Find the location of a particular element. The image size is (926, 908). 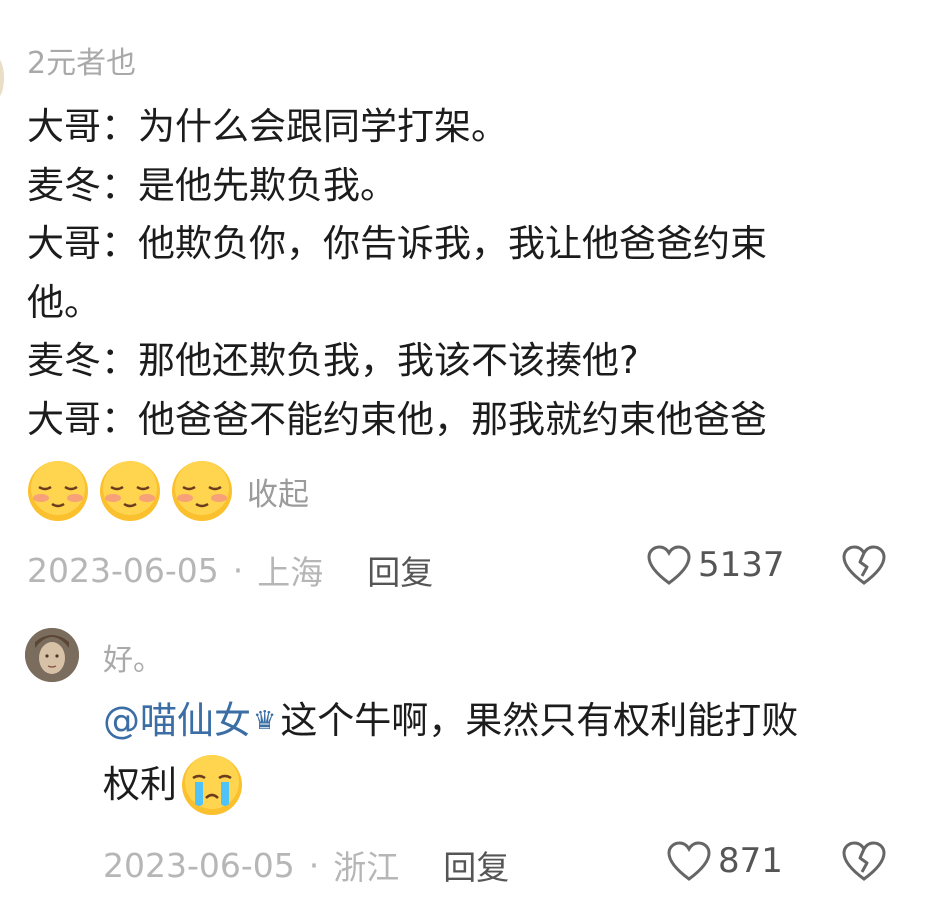

comment-text: @喵仙女 ♛ 这个牛啊，果然只有权利能打败 权利 is located at coordinates (503, 754).